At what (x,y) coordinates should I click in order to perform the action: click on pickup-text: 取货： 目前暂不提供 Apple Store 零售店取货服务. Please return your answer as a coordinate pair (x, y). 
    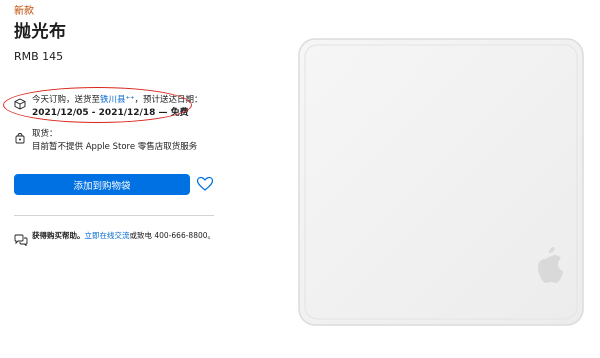
    Looking at the image, I should click on (114, 141).